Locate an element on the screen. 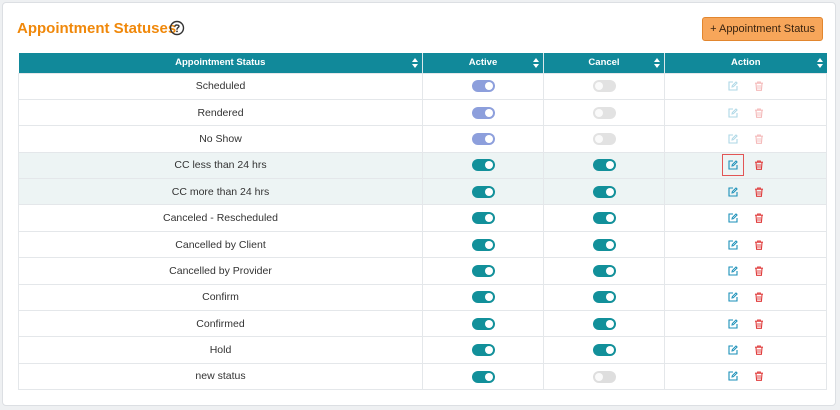  table-row: Hold is located at coordinates (422, 350).